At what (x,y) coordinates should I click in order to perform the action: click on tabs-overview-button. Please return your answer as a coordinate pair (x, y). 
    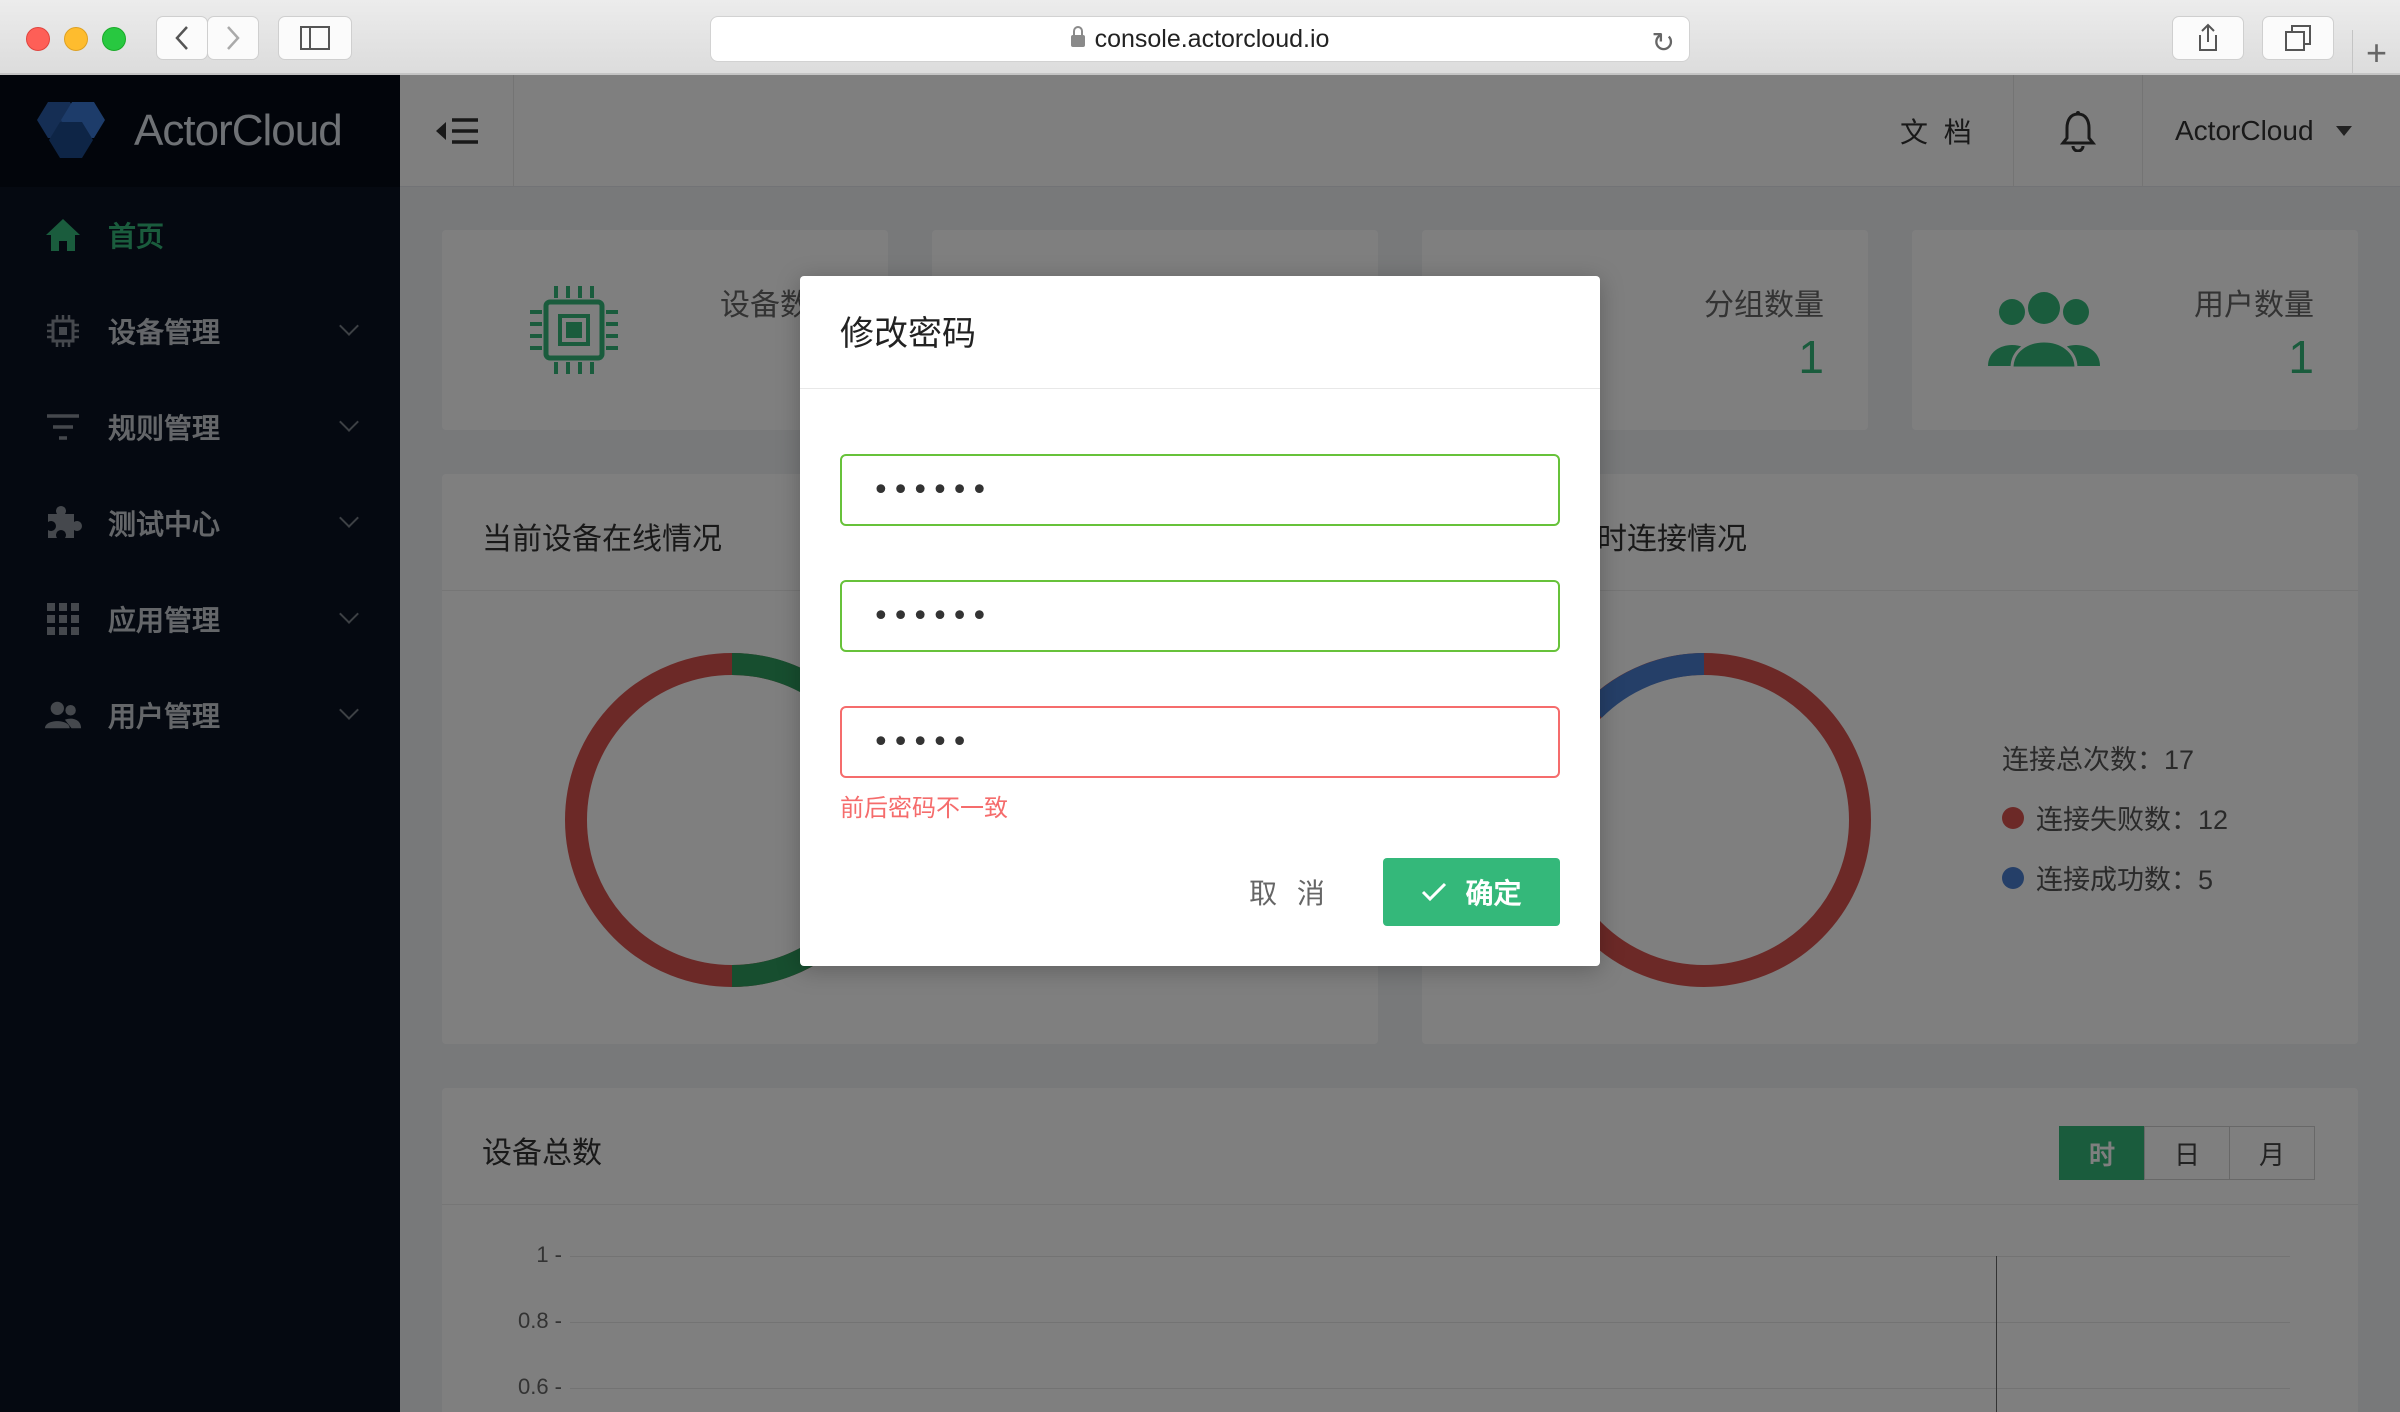
    Looking at the image, I should click on (2298, 38).